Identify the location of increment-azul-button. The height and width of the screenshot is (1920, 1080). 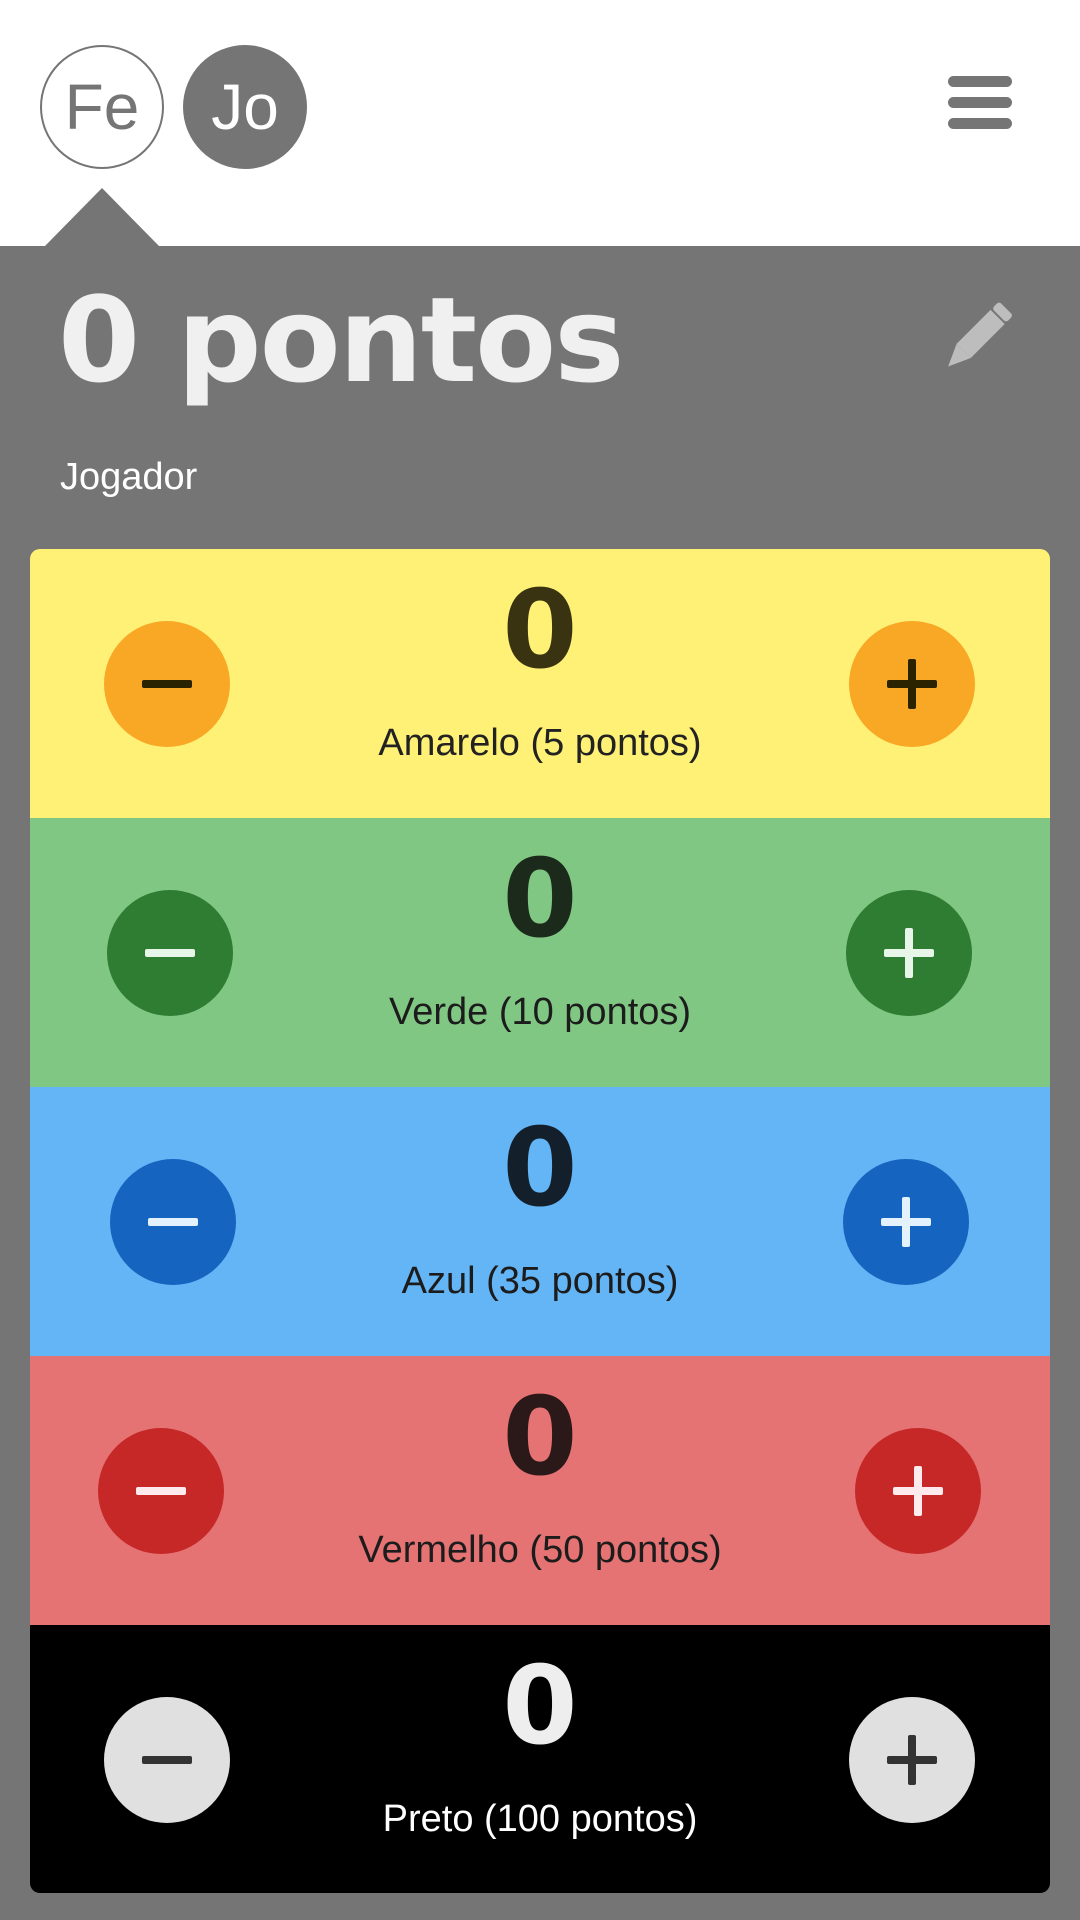
(906, 1222).